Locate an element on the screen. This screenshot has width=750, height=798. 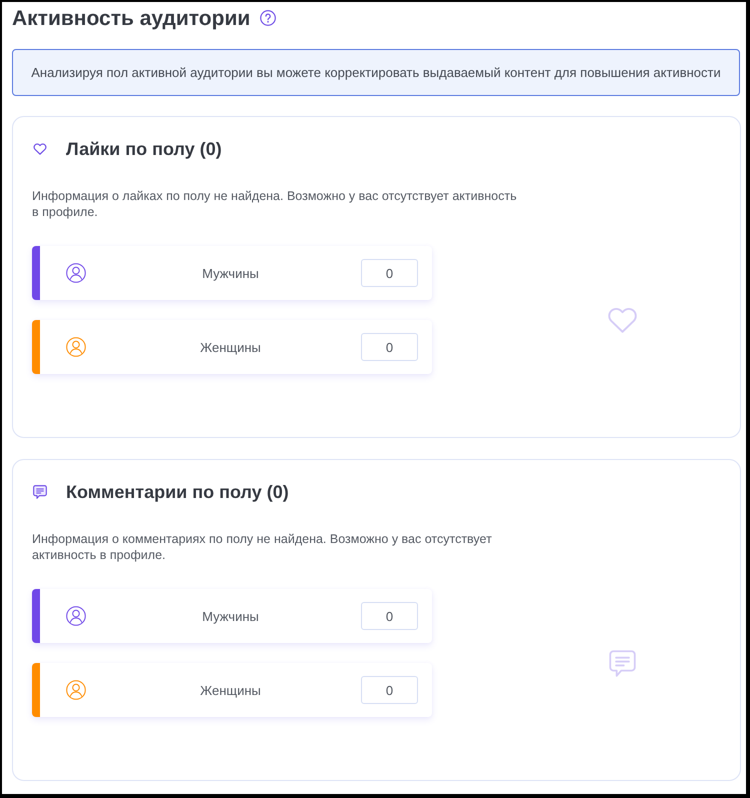
section-title: Комментарии по полу (0) is located at coordinates (177, 492).